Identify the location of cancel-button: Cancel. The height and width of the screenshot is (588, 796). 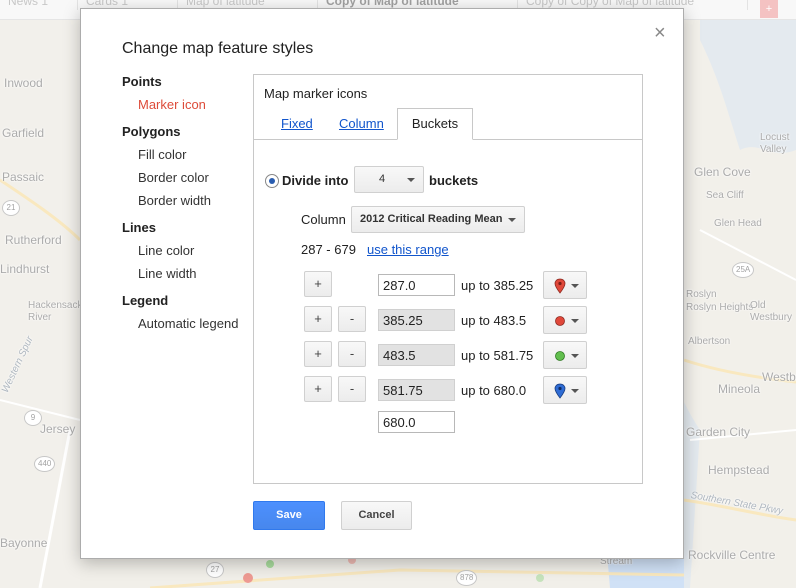
(376, 515).